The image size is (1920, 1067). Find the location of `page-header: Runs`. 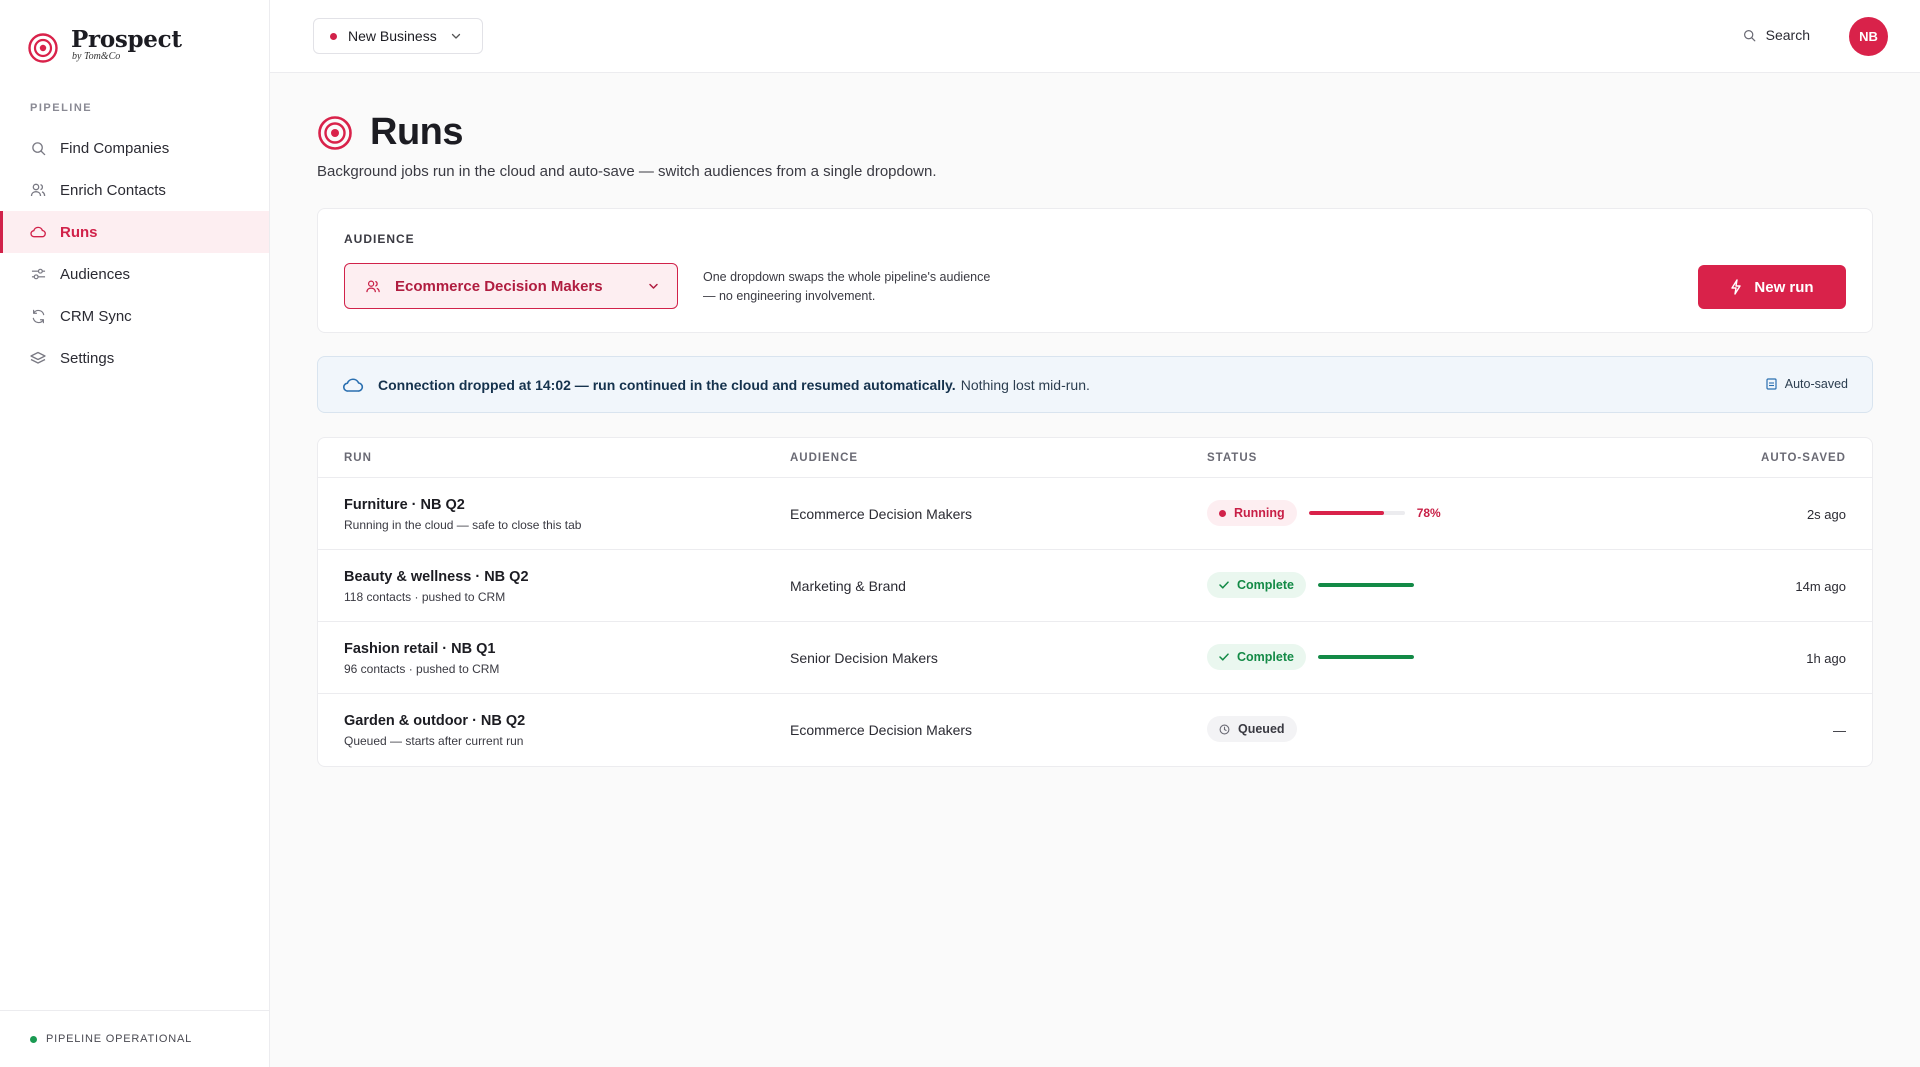

page-header: Runs is located at coordinates (390, 132).